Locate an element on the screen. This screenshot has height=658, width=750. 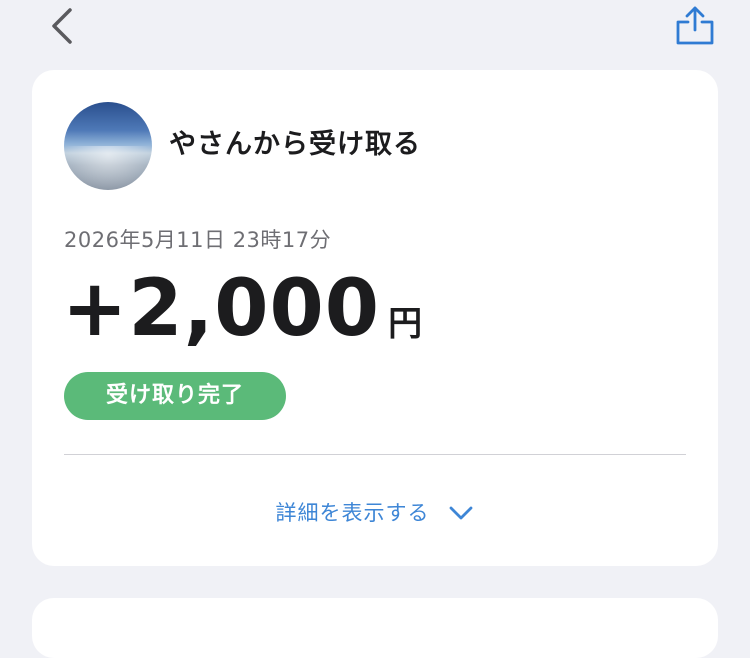
amount-row: +2,000 円 is located at coordinates (242, 309).